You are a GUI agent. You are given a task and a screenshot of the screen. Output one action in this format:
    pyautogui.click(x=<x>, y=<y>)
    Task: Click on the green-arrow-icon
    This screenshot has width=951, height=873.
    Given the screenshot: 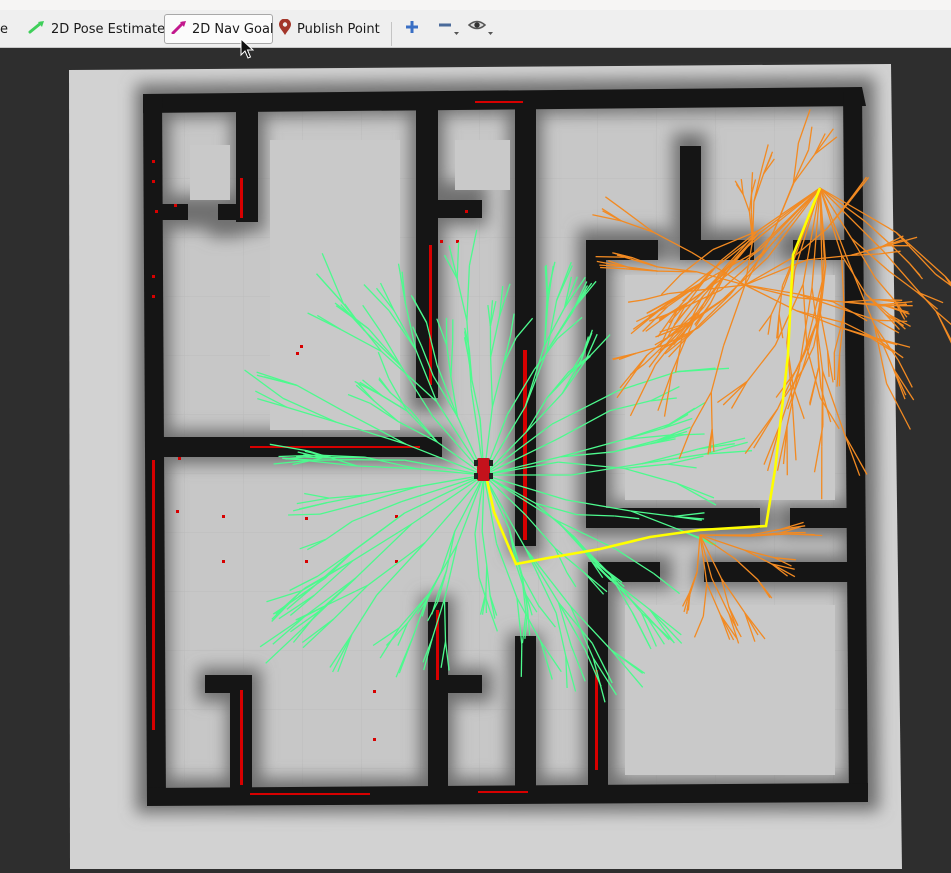 What is the action you would take?
    pyautogui.click(x=39, y=29)
    